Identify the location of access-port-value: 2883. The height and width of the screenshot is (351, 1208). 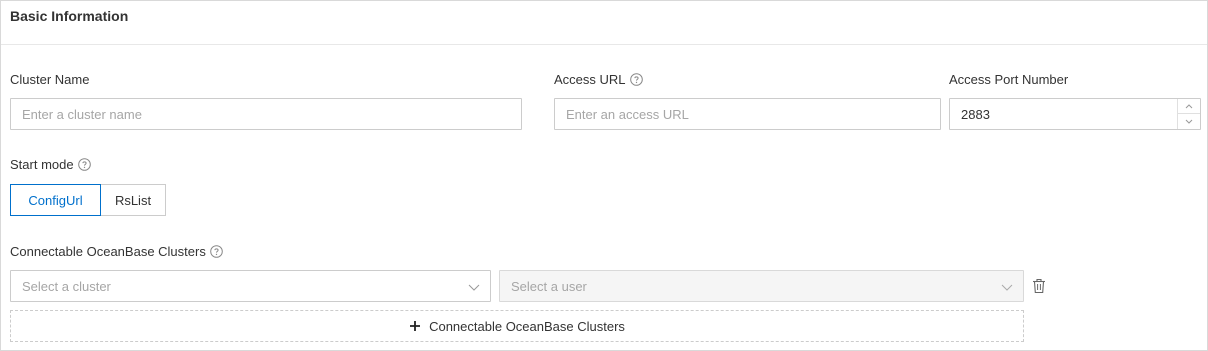
(975, 114).